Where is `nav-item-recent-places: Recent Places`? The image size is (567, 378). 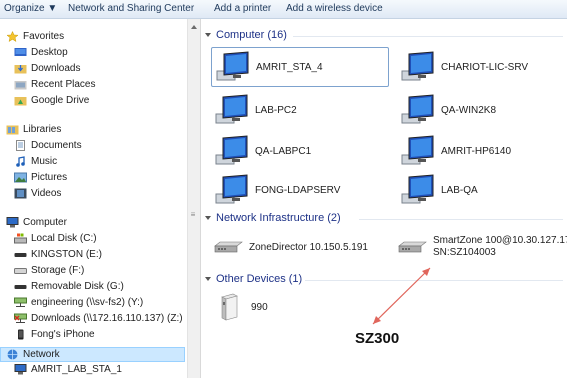
nav-item-recent-places: Recent Places is located at coordinates (54, 84).